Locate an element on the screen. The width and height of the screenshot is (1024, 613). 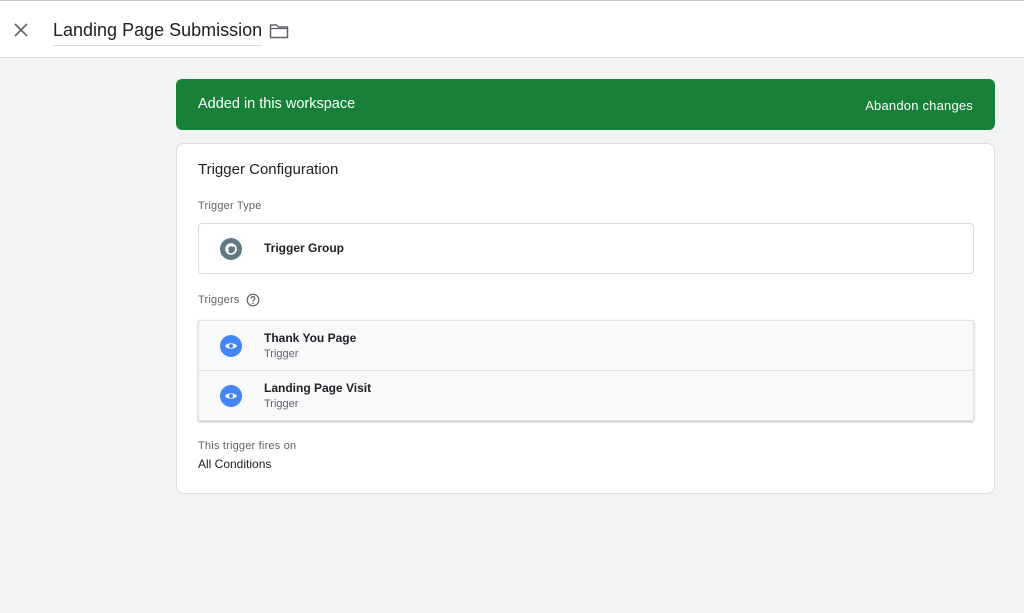
abandon-changes-button: Abandon changes is located at coordinates (919, 106).